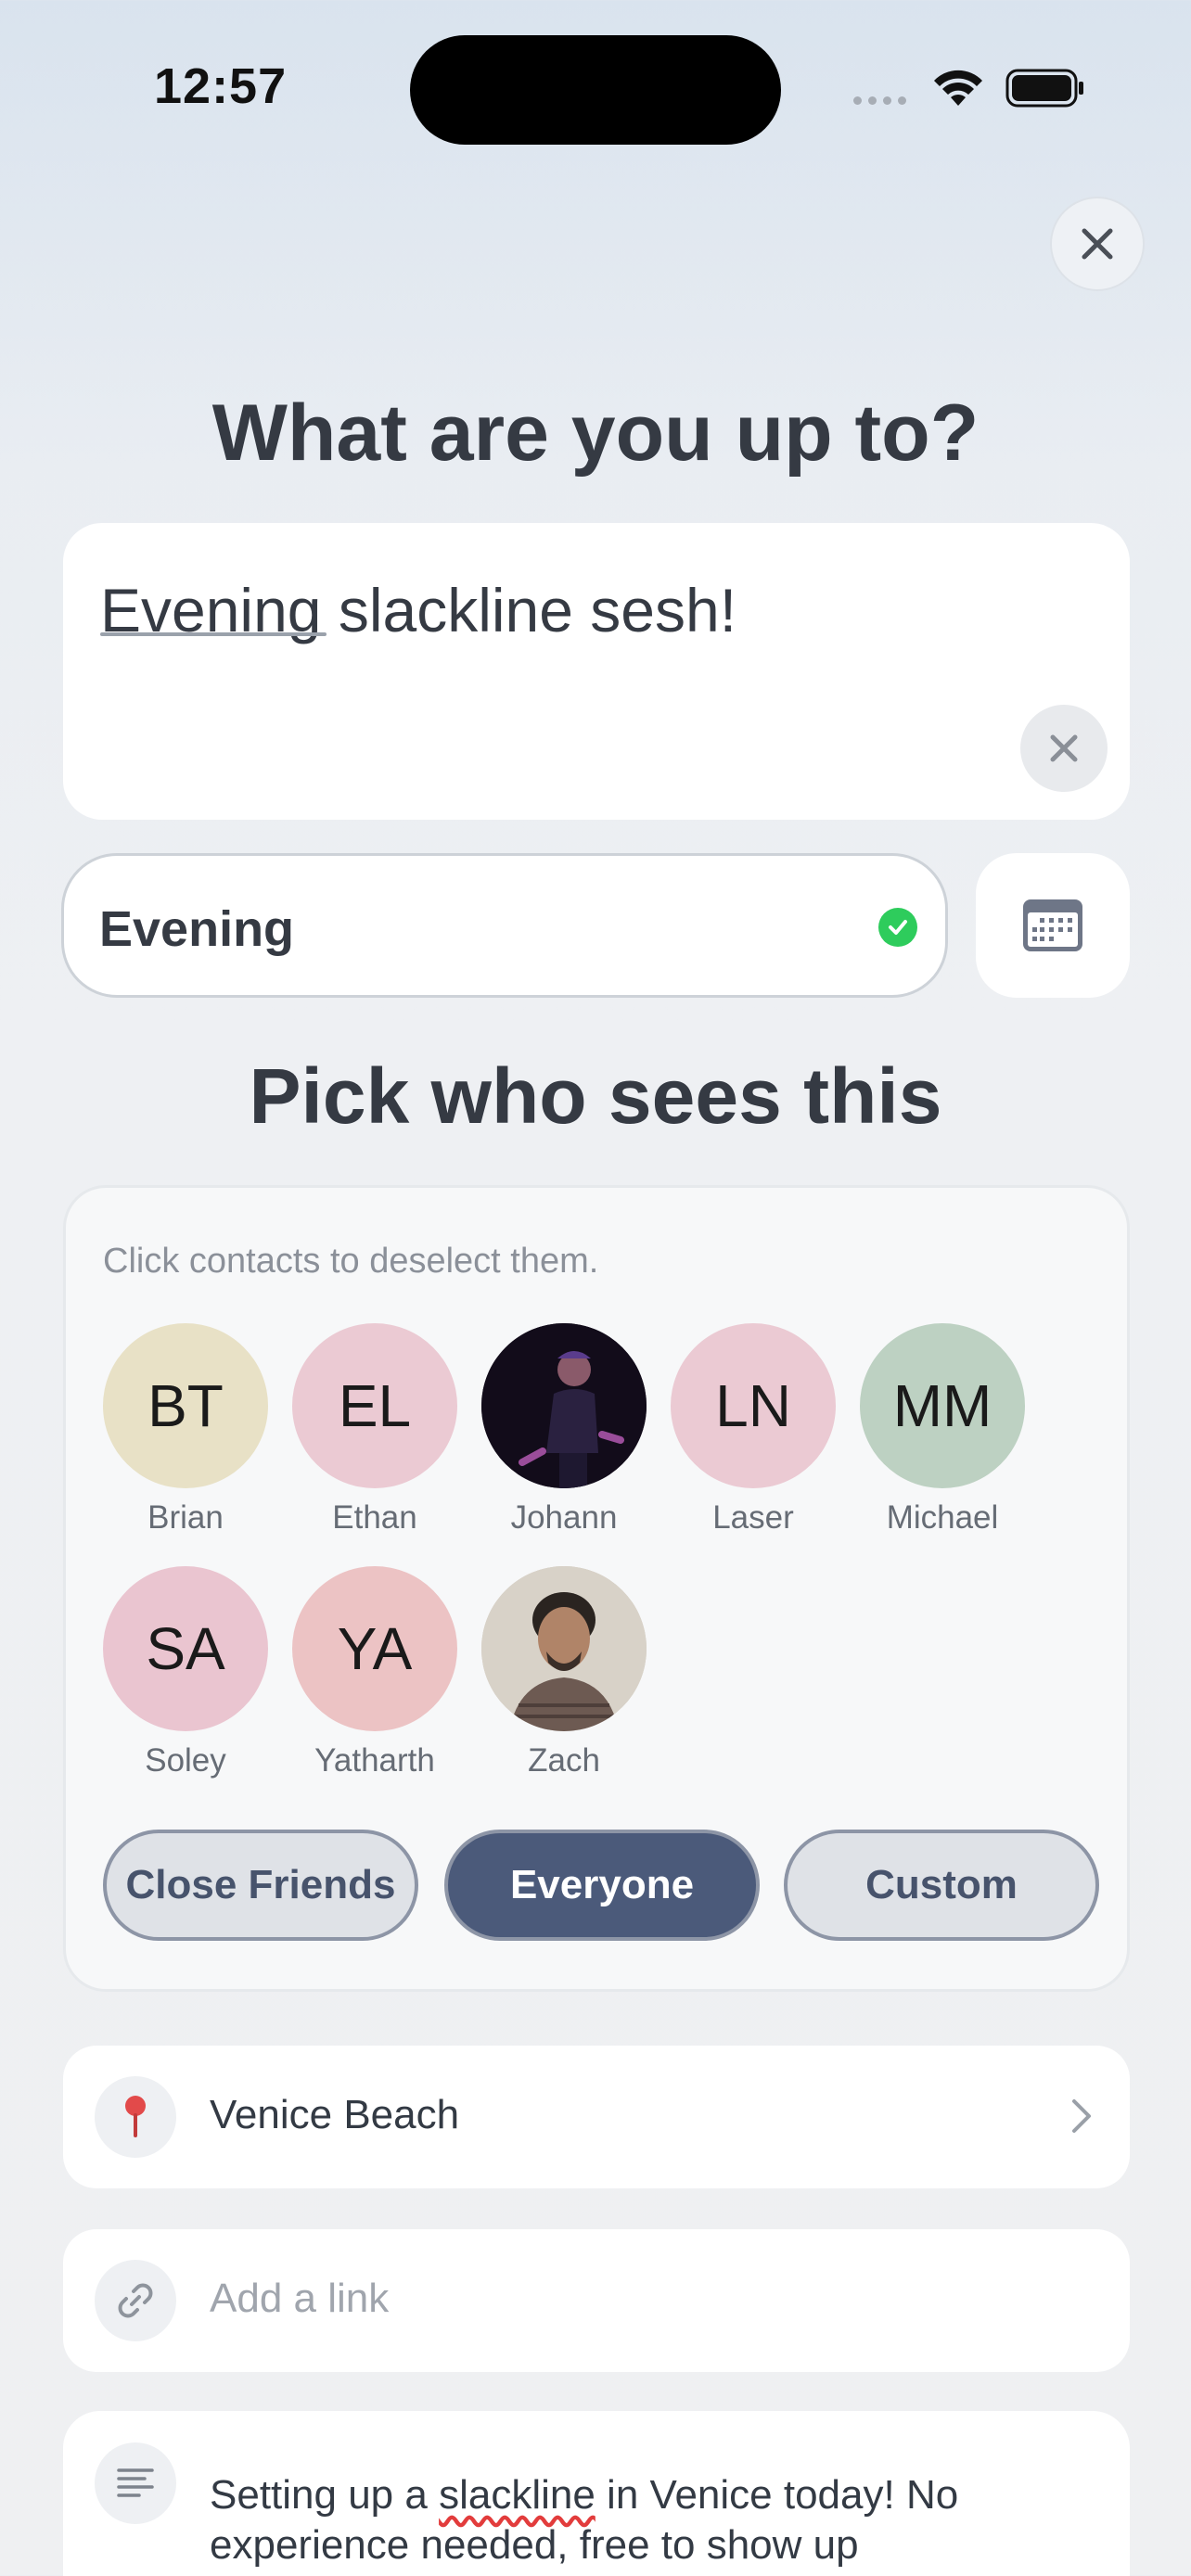  What do you see at coordinates (1081, 2116) in the screenshot?
I see `chevron-right-icon` at bounding box center [1081, 2116].